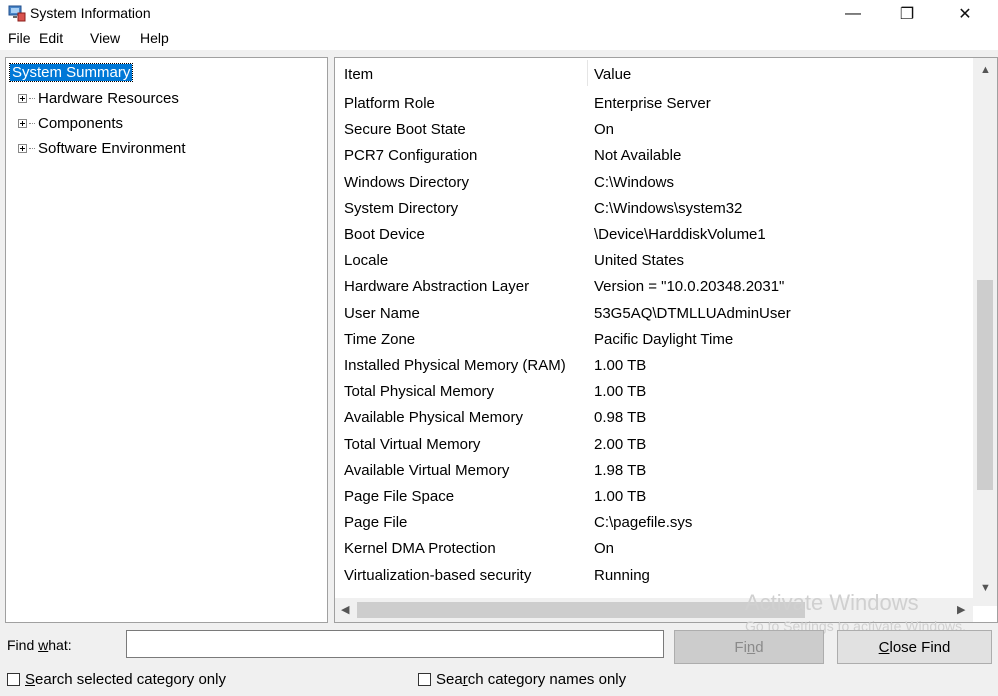 The height and width of the screenshot is (696, 998). What do you see at coordinates (622, 575) in the screenshot?
I see `row-value: Running` at bounding box center [622, 575].